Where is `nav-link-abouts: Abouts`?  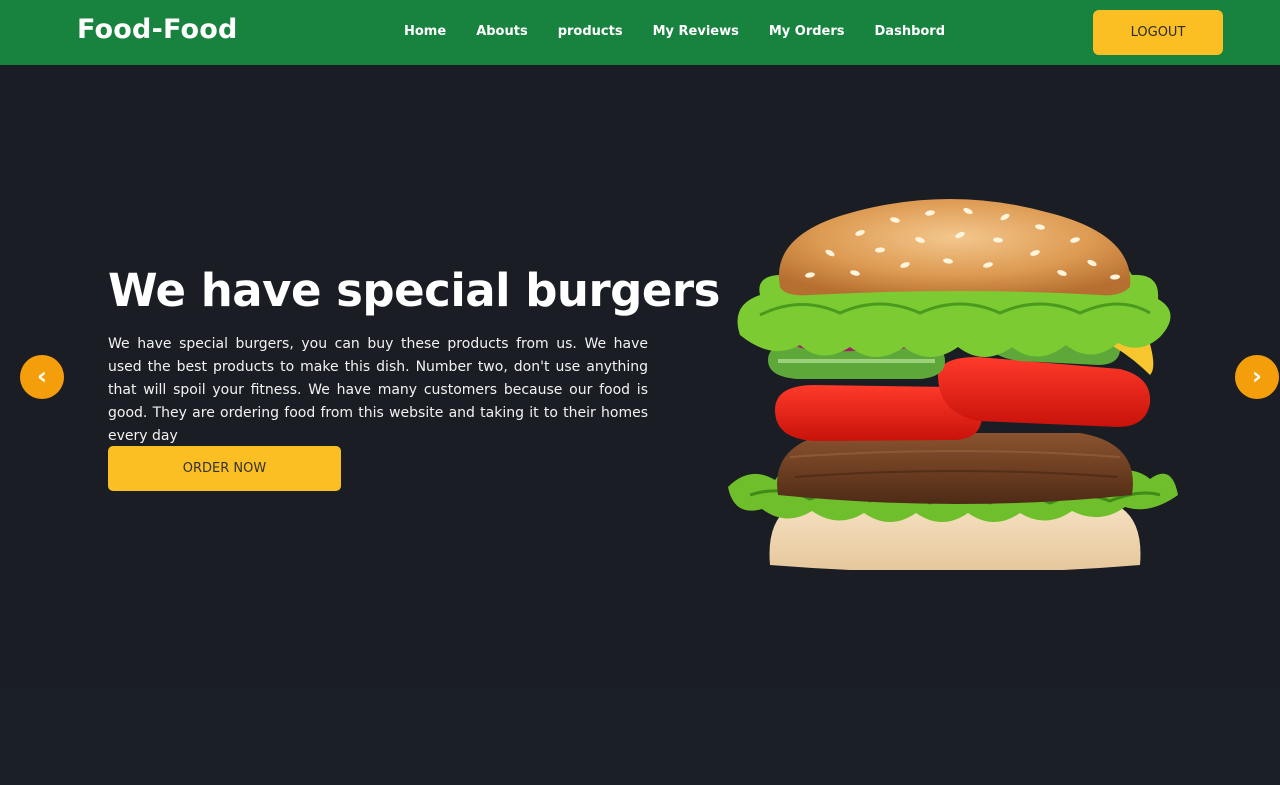
nav-link-abouts: Abouts is located at coordinates (502, 31).